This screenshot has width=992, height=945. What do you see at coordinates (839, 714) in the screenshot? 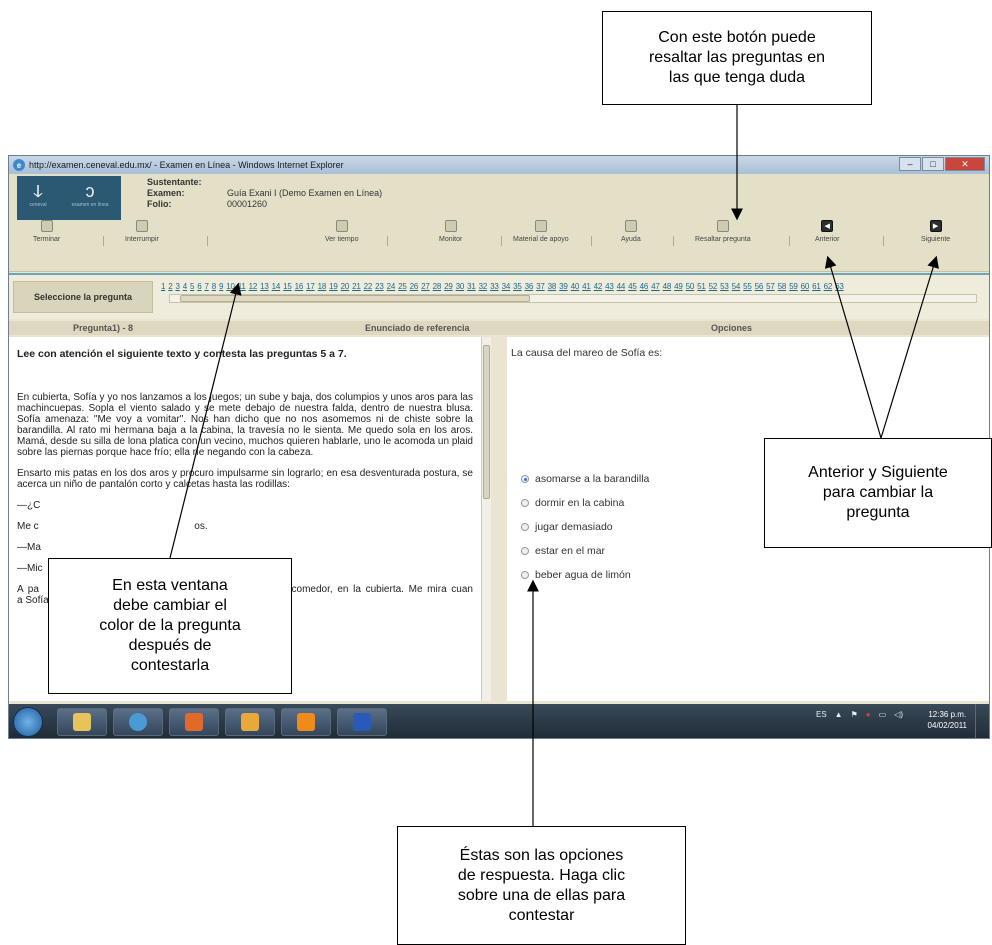
I see `tray-arrow-icon: ▲` at bounding box center [839, 714].